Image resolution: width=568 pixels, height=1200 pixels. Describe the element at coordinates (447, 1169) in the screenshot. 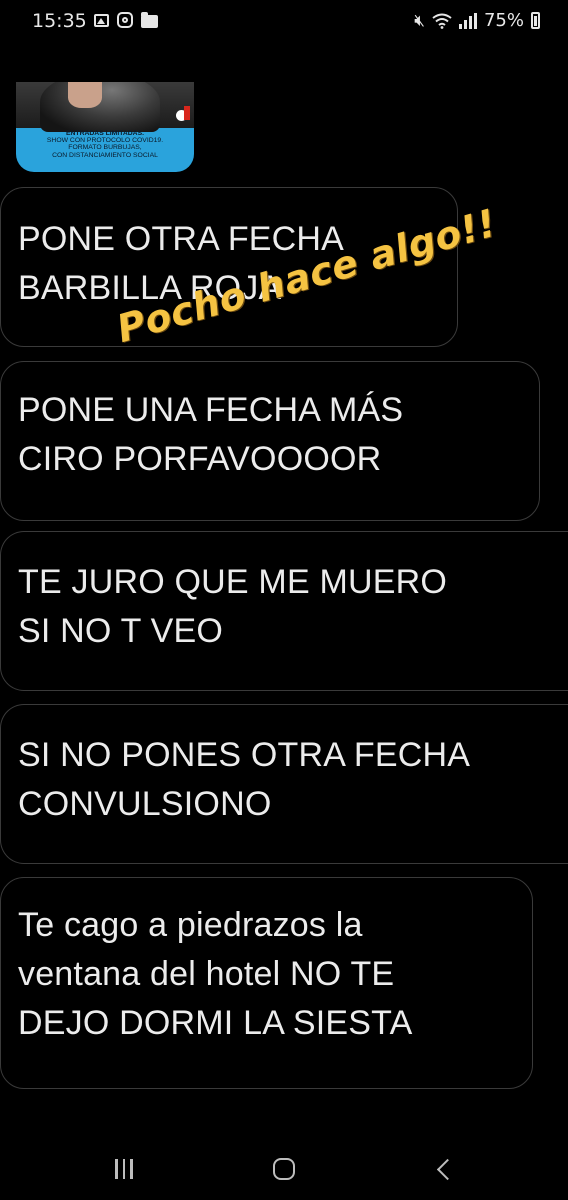

I see `back-icon` at that location.